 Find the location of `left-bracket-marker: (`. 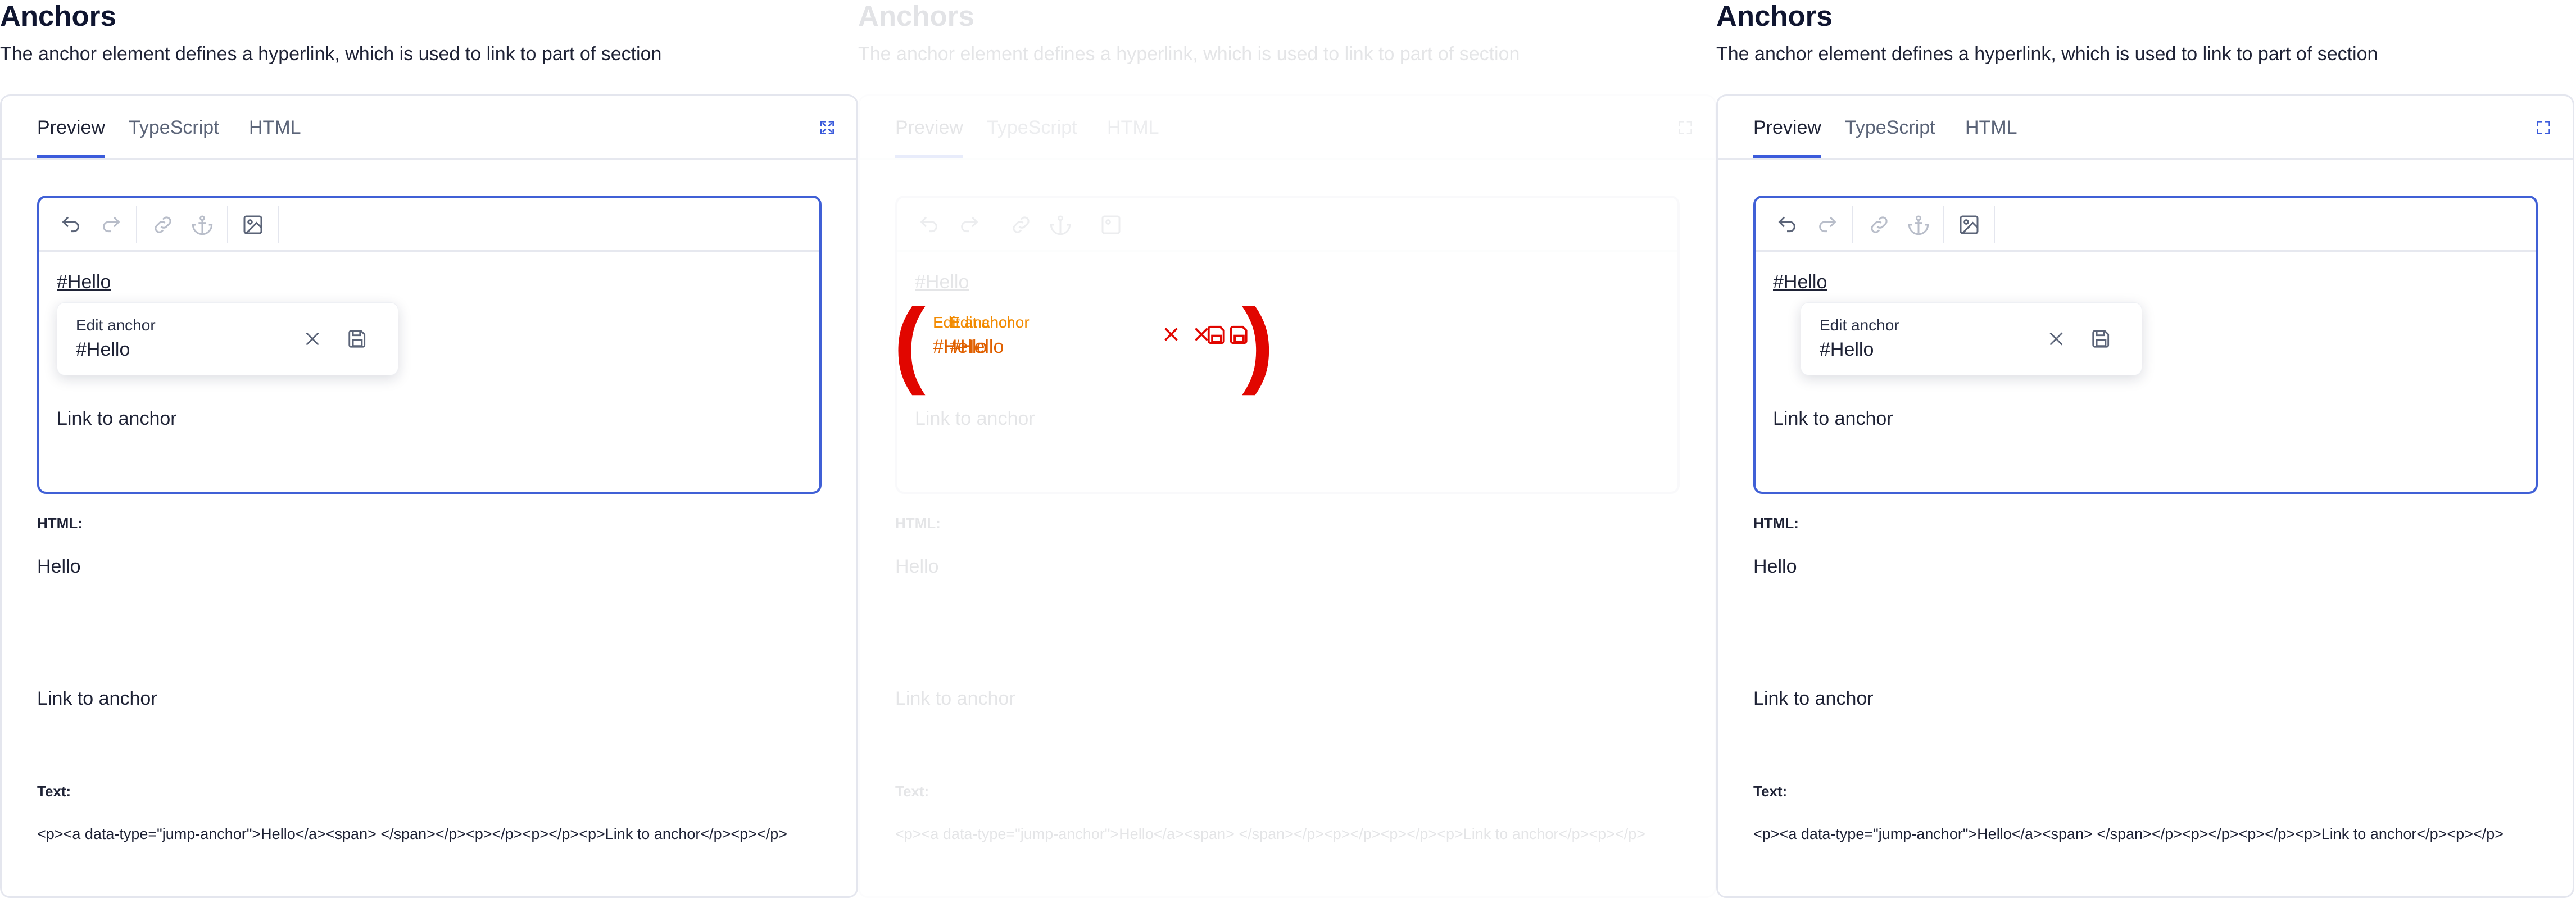

left-bracket-marker: ( is located at coordinates (910, 342).